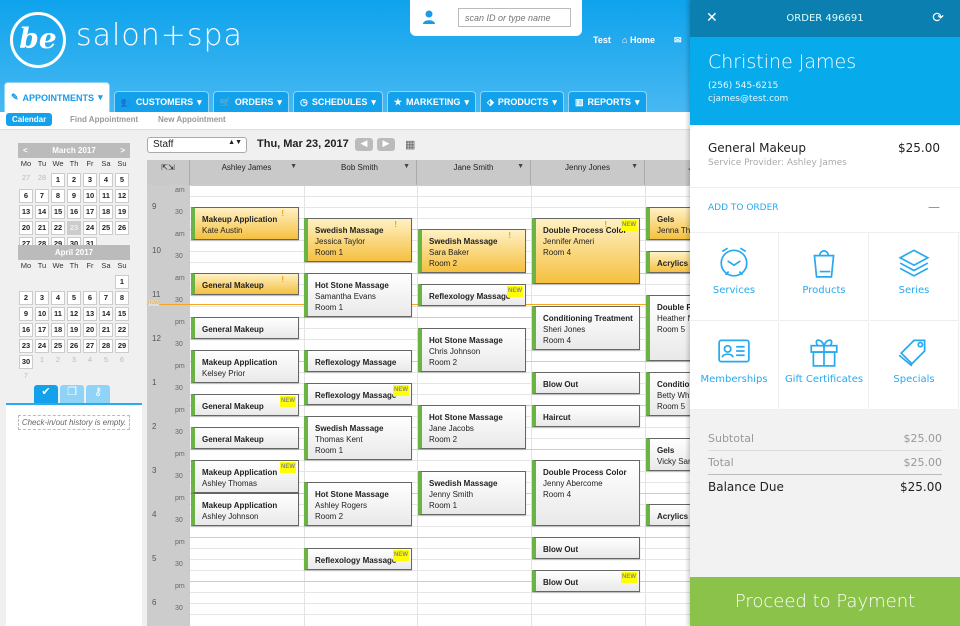 This screenshot has width=960, height=626. I want to click on appointment: Swedish Massage Jessica Taylor Room 1!, so click(358, 240).